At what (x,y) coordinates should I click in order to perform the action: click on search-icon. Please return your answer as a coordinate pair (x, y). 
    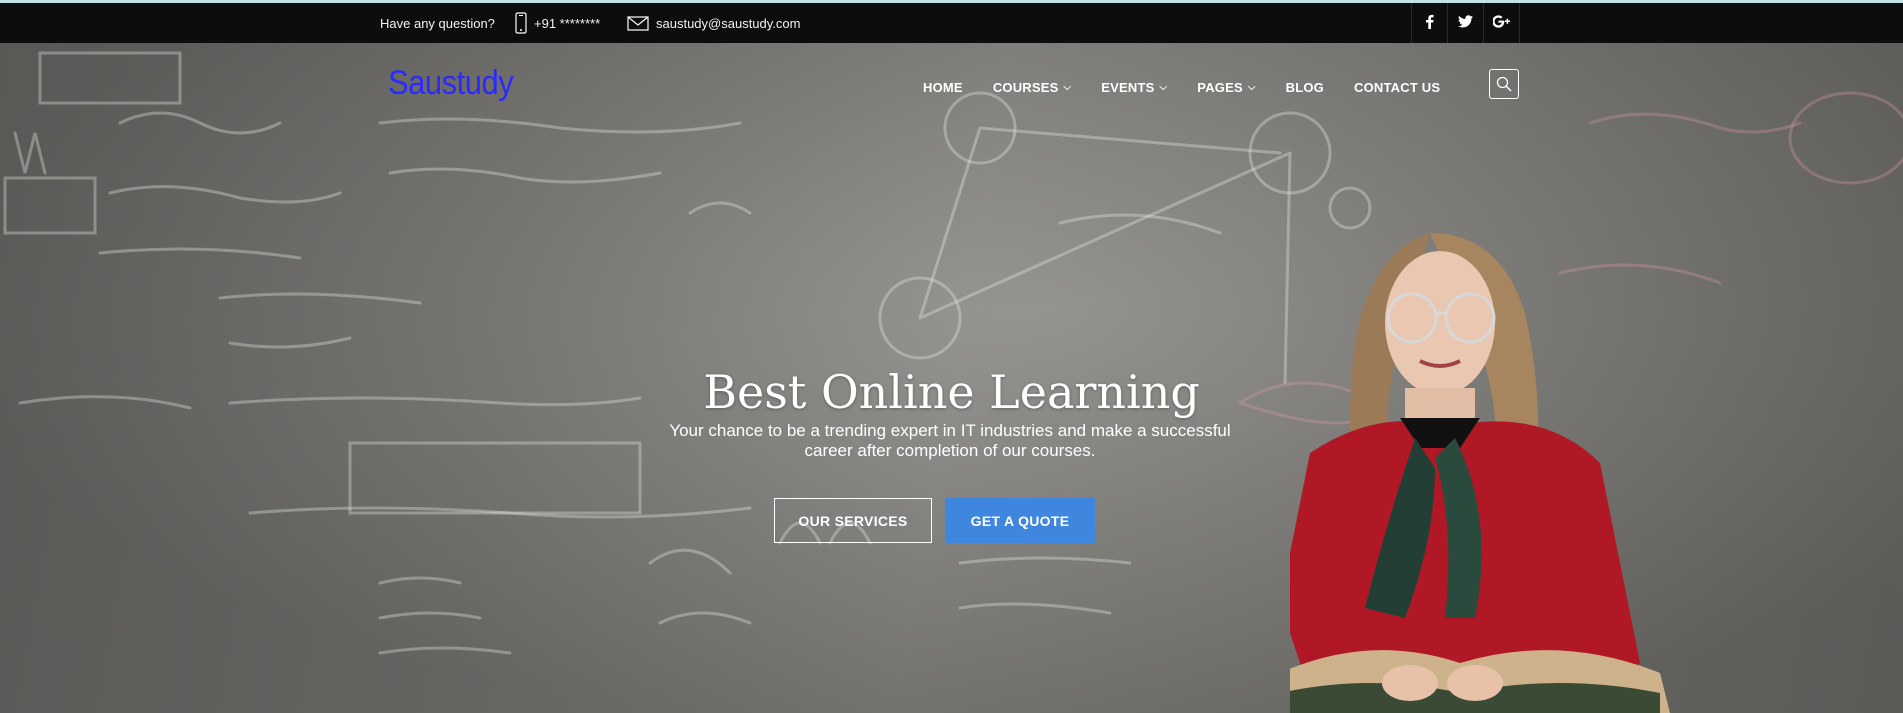
    Looking at the image, I should click on (1504, 84).